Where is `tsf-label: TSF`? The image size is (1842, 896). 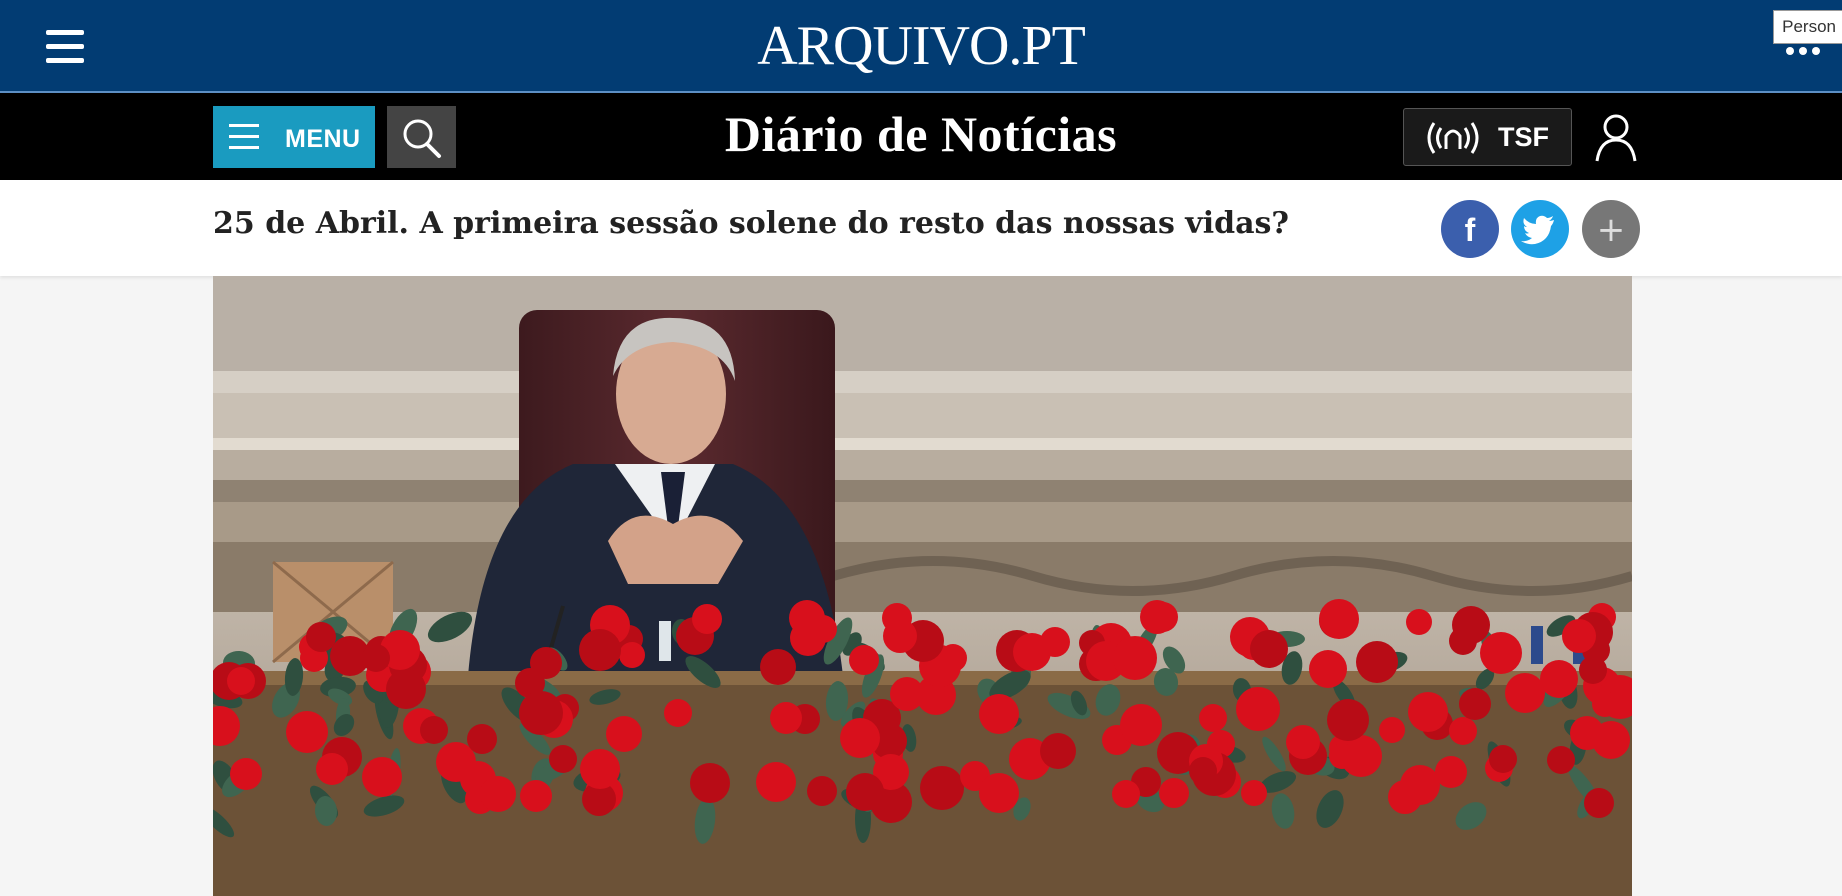 tsf-label: TSF is located at coordinates (1523, 137).